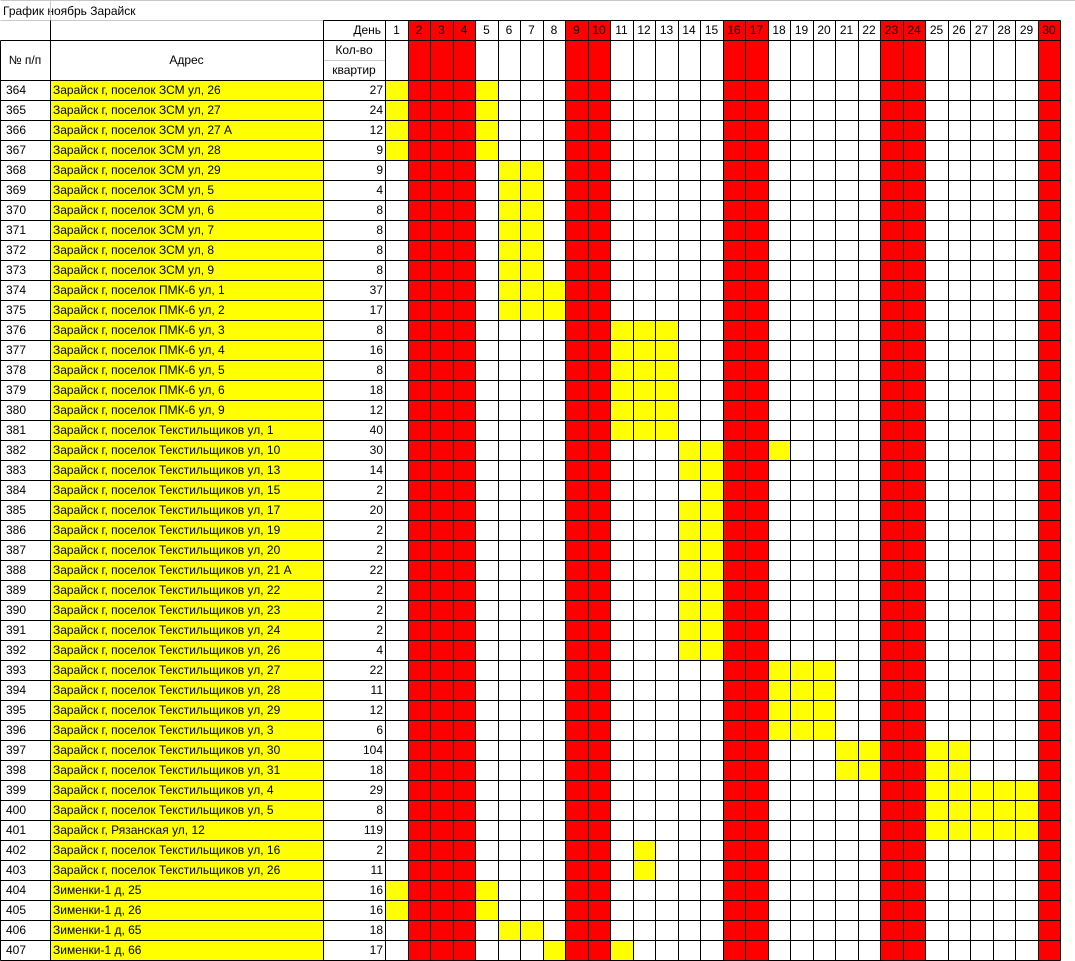 This screenshot has width=1075, height=961. I want to click on row-apartment-count: 22, so click(376, 670).